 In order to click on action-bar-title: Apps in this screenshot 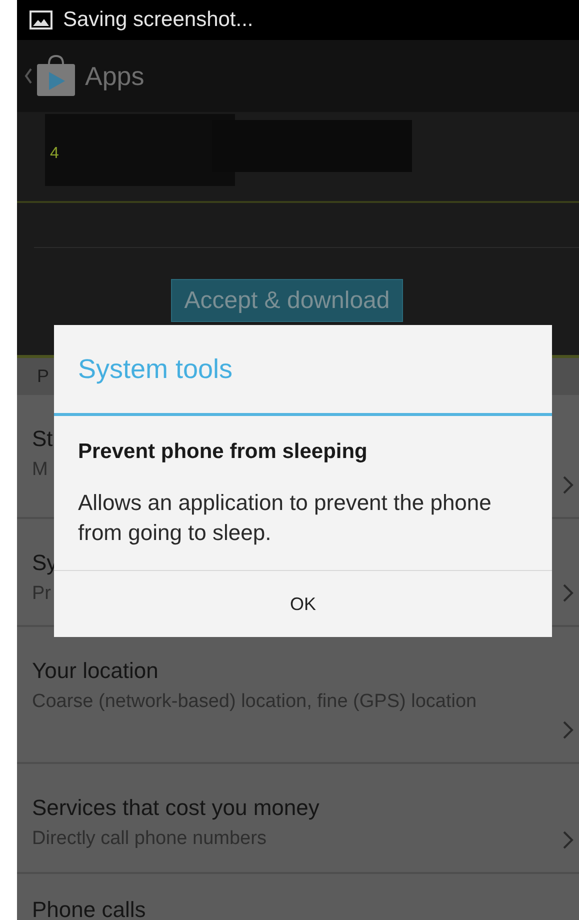, I will do `click(114, 76)`.